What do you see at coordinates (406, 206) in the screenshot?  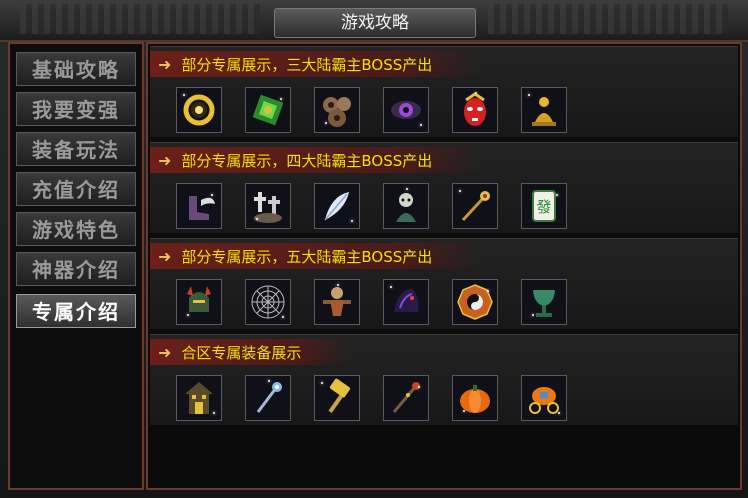 I see `ghost-spirit-icon` at bounding box center [406, 206].